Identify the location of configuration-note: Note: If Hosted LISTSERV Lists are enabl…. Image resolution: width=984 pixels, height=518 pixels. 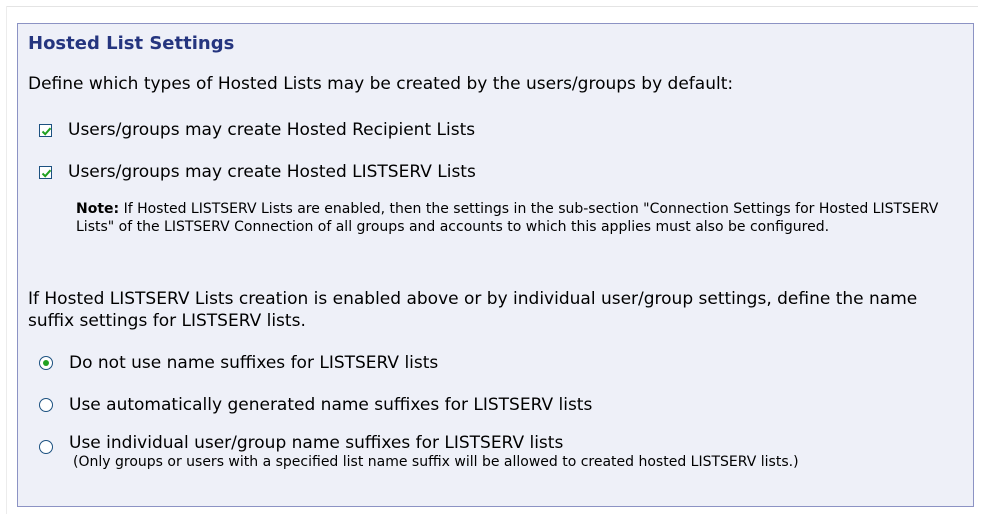
(511, 218).